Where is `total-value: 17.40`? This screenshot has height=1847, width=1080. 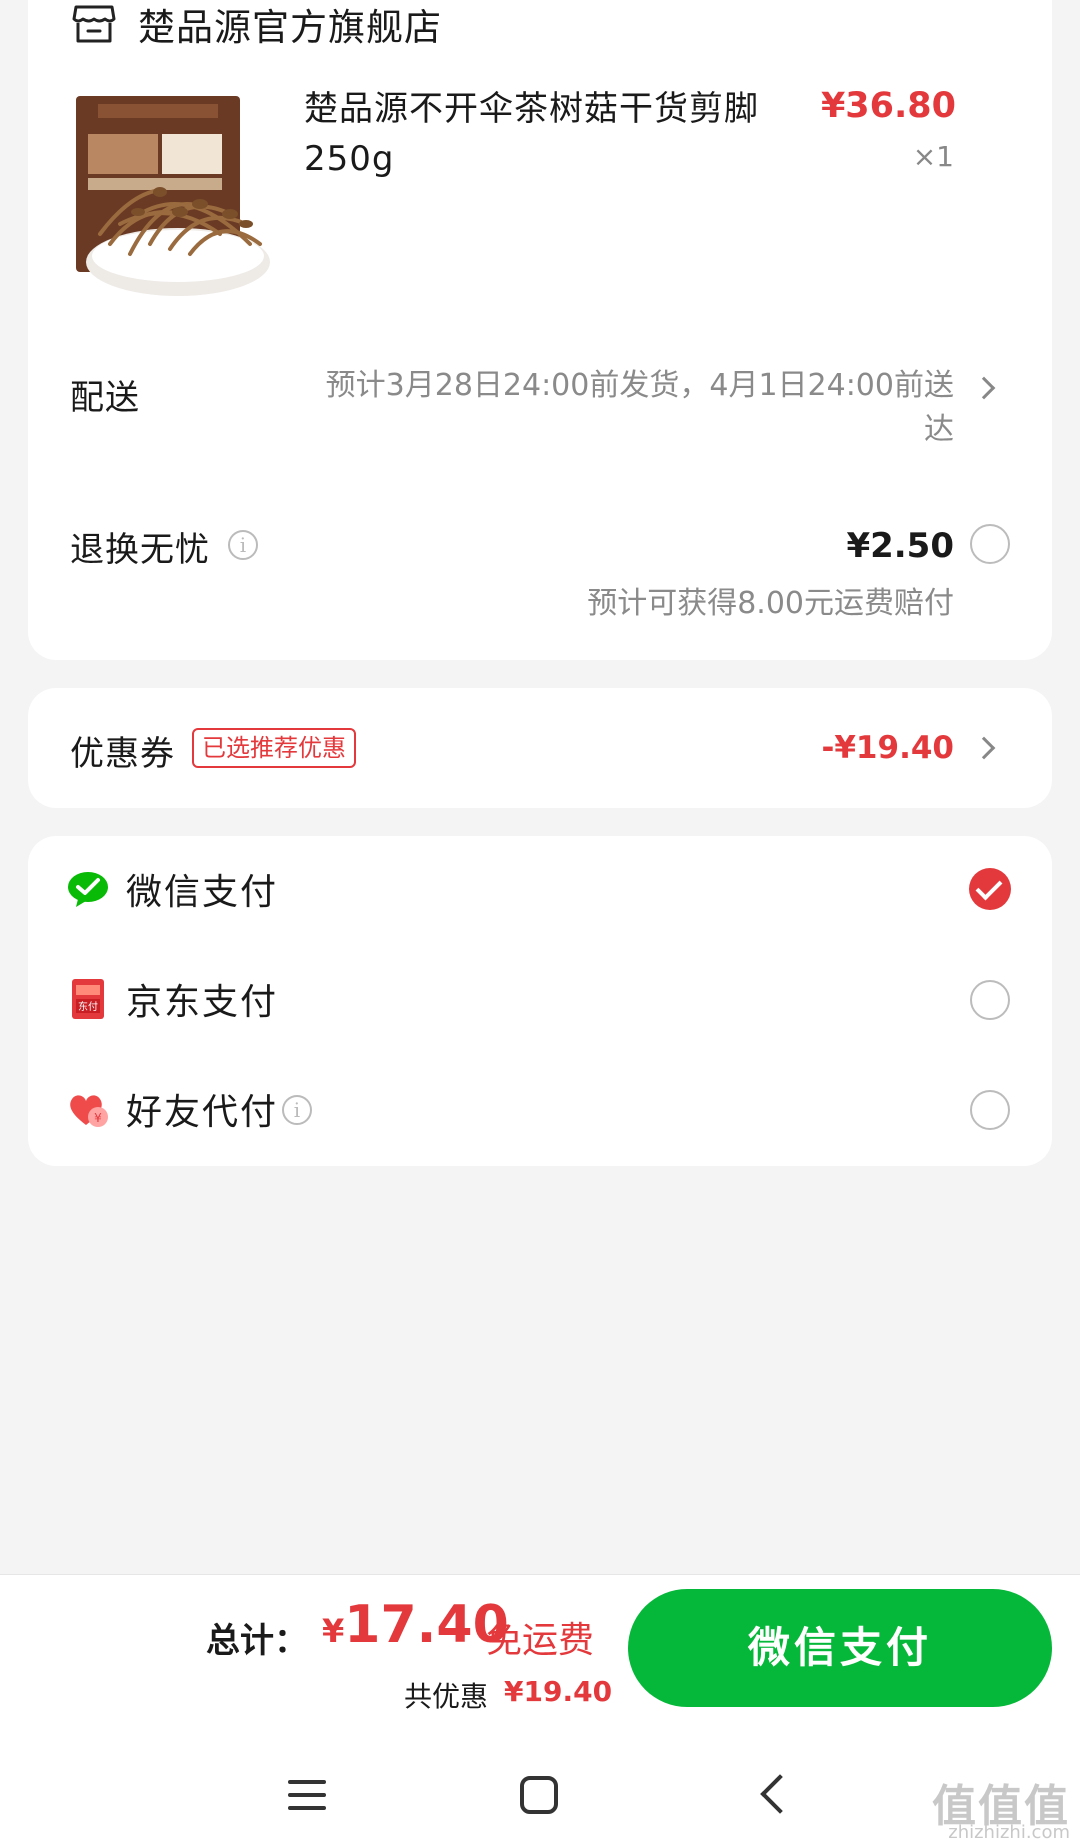
total-value: 17.40 is located at coordinates (426, 1625).